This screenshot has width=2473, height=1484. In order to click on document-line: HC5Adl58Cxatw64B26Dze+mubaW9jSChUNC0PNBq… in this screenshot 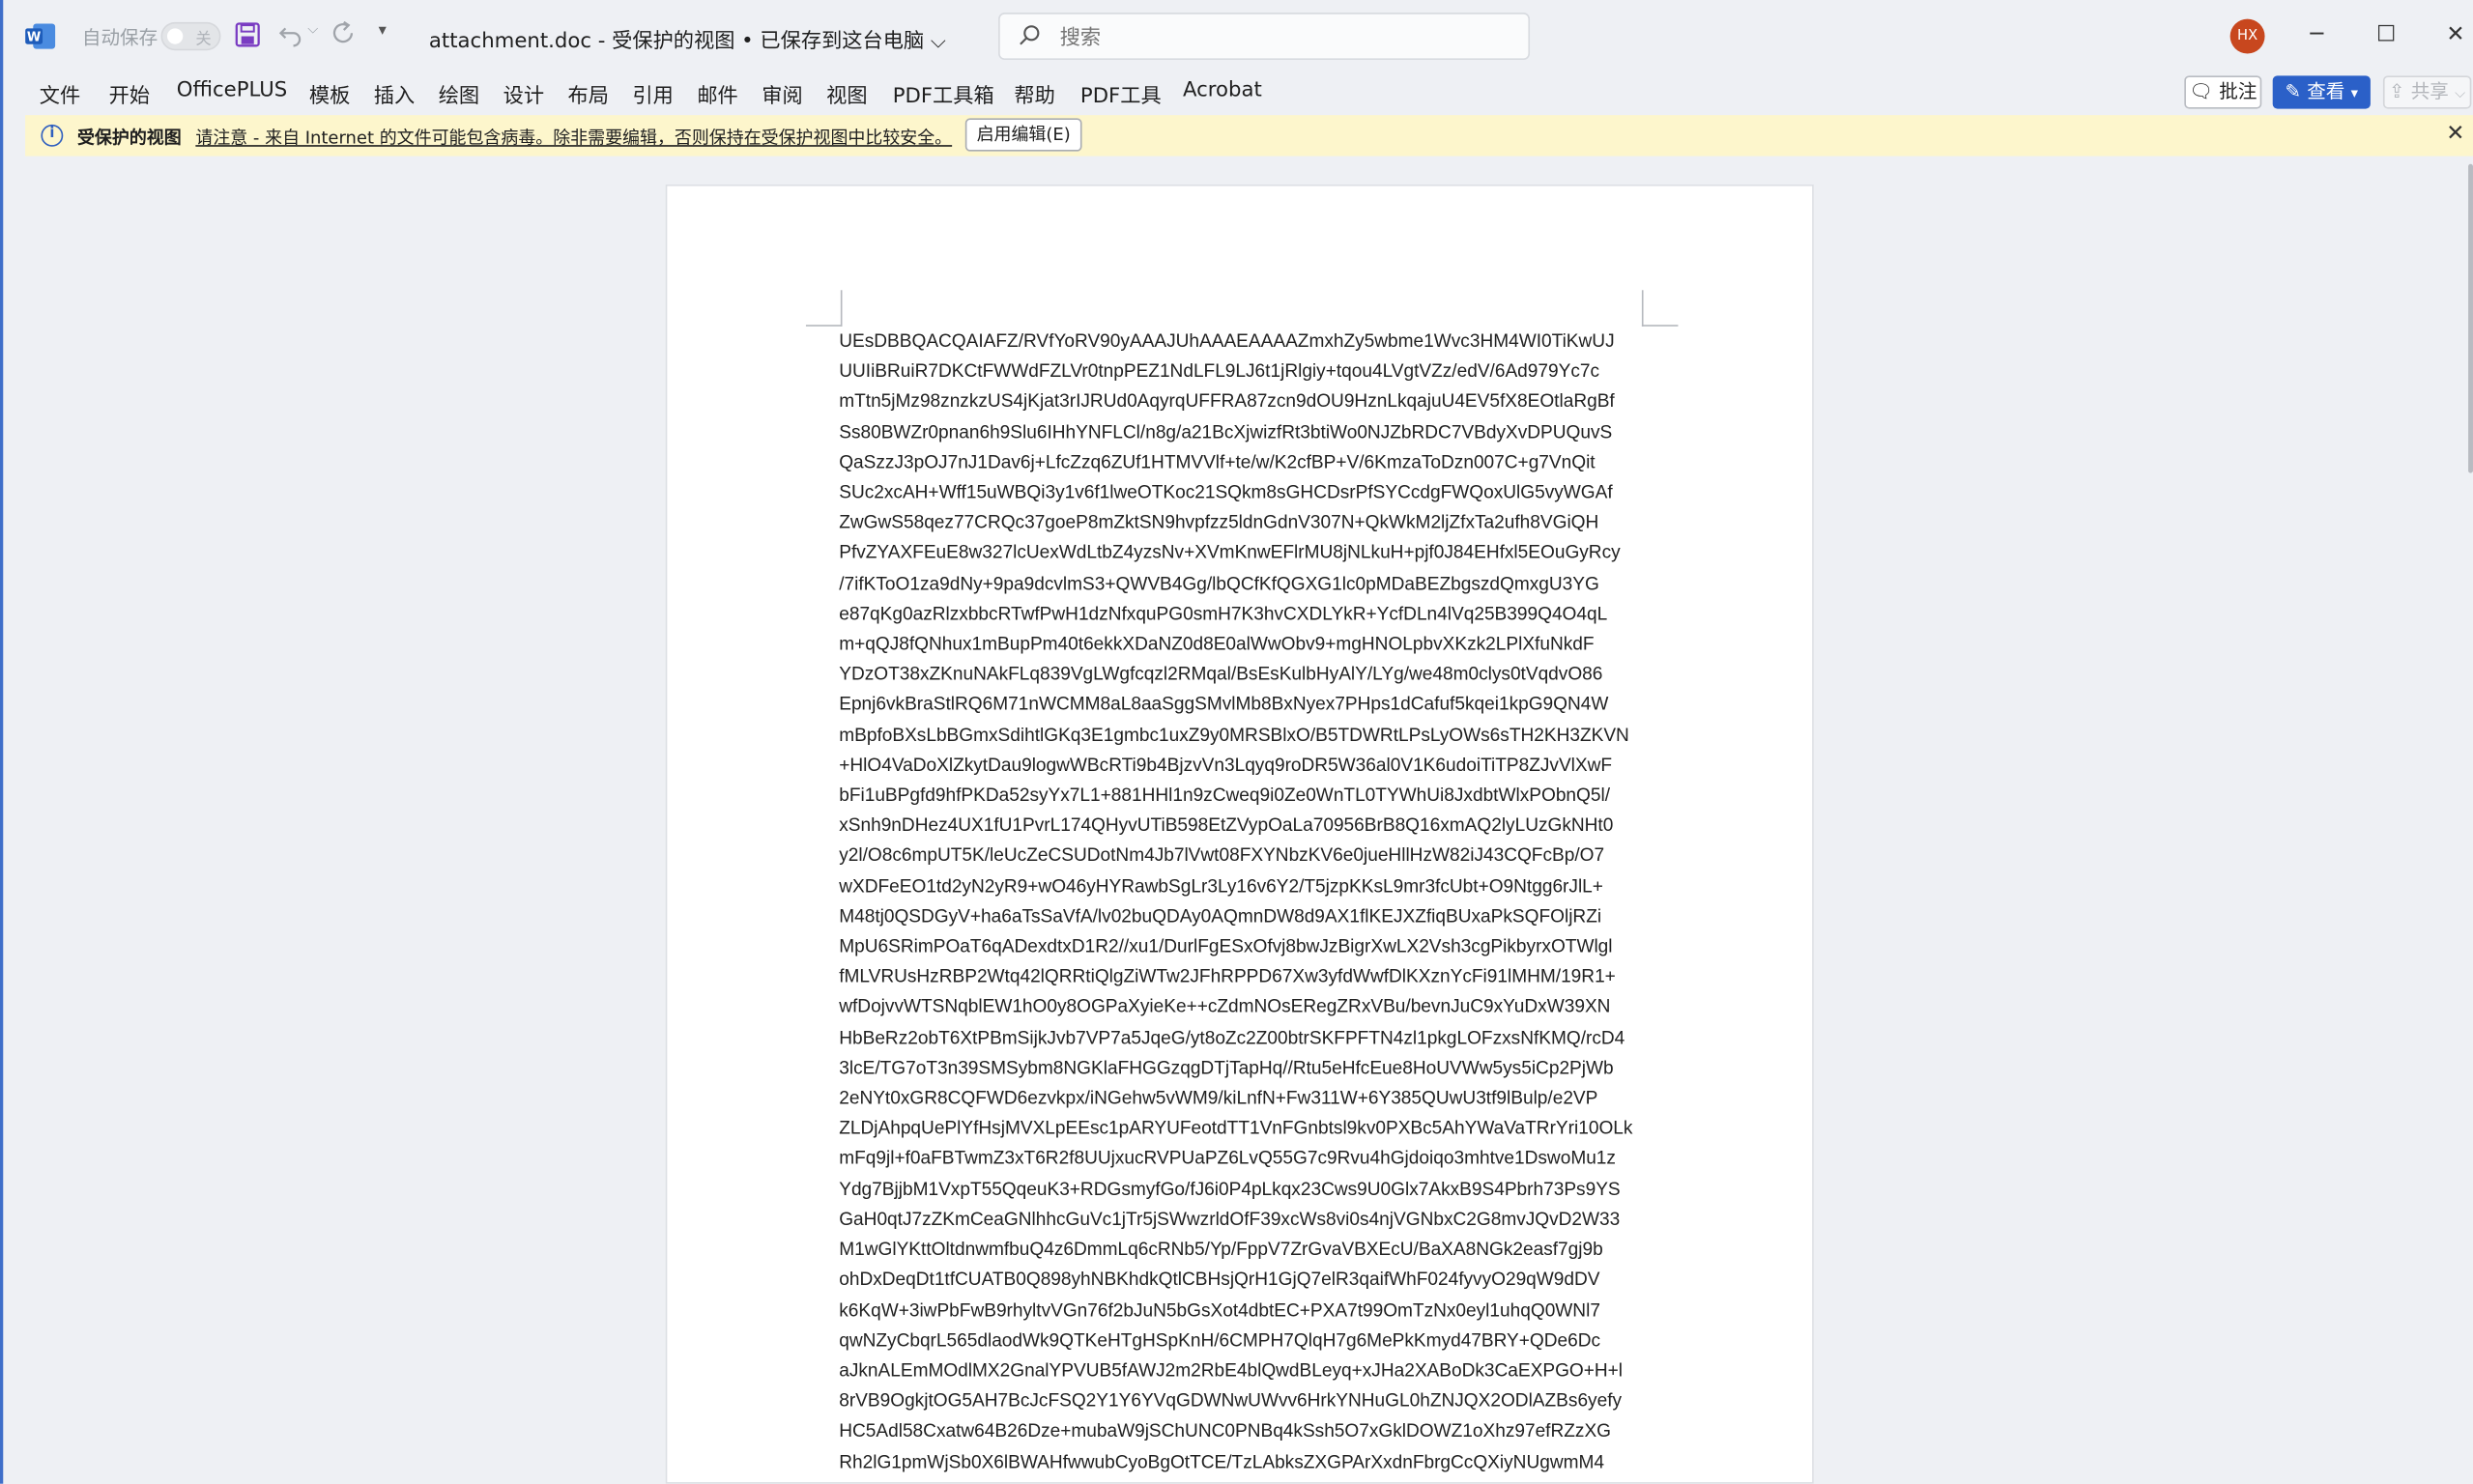, I will do `click(1225, 1431)`.